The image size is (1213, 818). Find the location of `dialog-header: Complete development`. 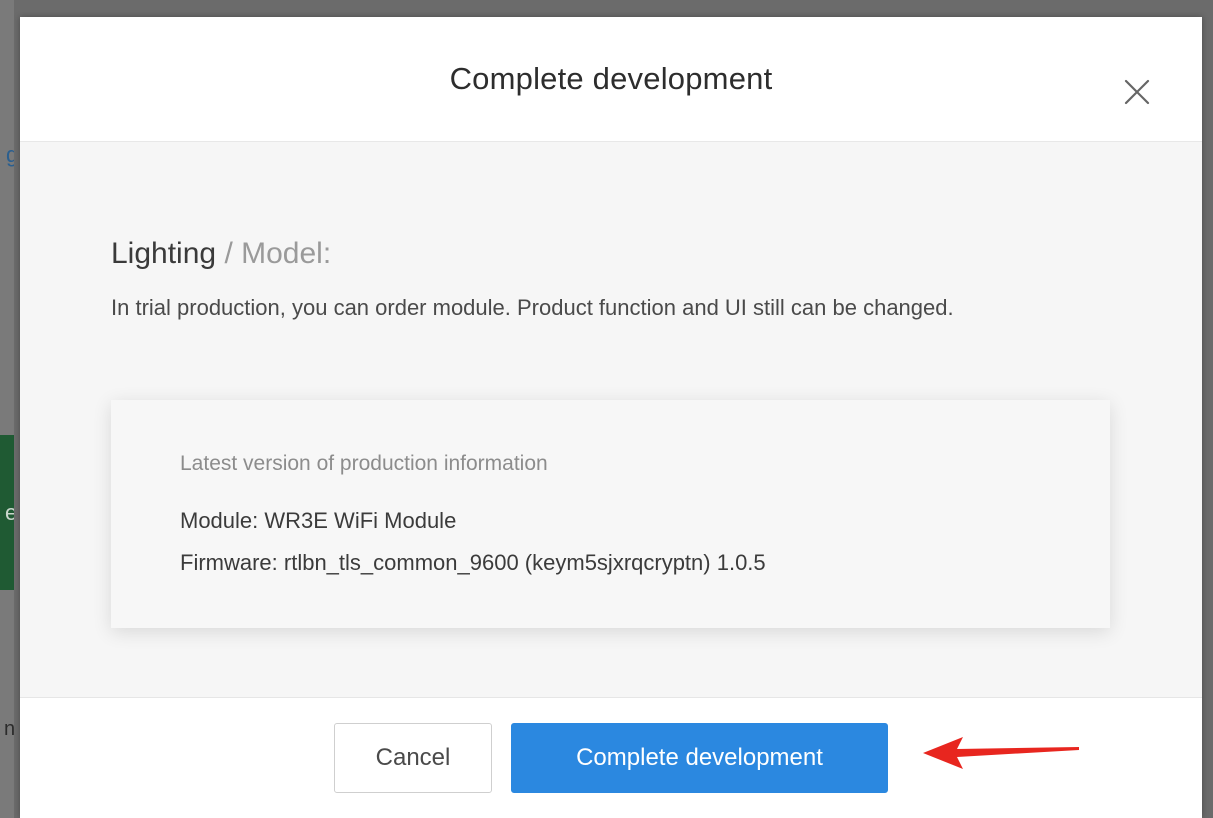

dialog-header: Complete development is located at coordinates (611, 79).